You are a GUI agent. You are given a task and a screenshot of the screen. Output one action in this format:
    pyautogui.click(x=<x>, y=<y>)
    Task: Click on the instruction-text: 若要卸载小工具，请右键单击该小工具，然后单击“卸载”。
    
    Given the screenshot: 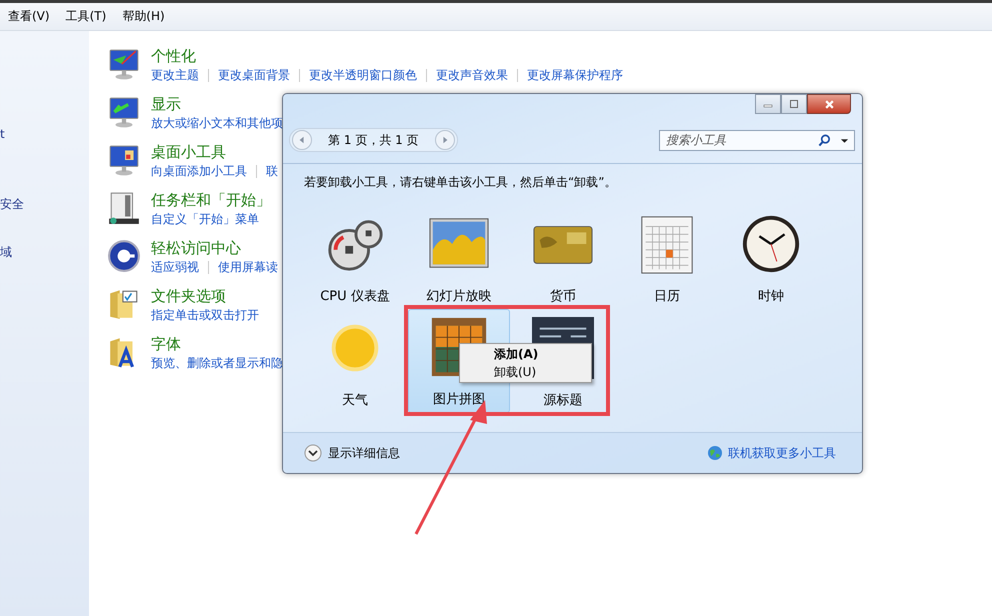 What is the action you would take?
    pyautogui.click(x=460, y=182)
    